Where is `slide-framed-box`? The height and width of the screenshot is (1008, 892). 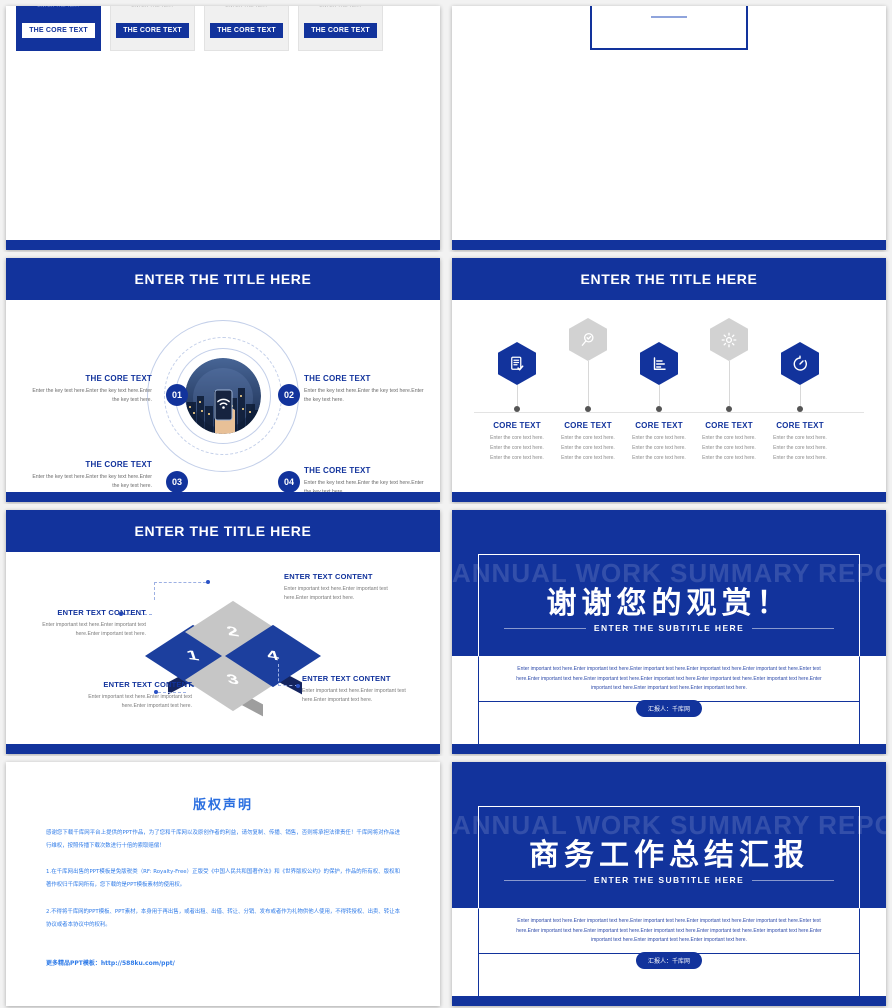 slide-framed-box is located at coordinates (669, 128).